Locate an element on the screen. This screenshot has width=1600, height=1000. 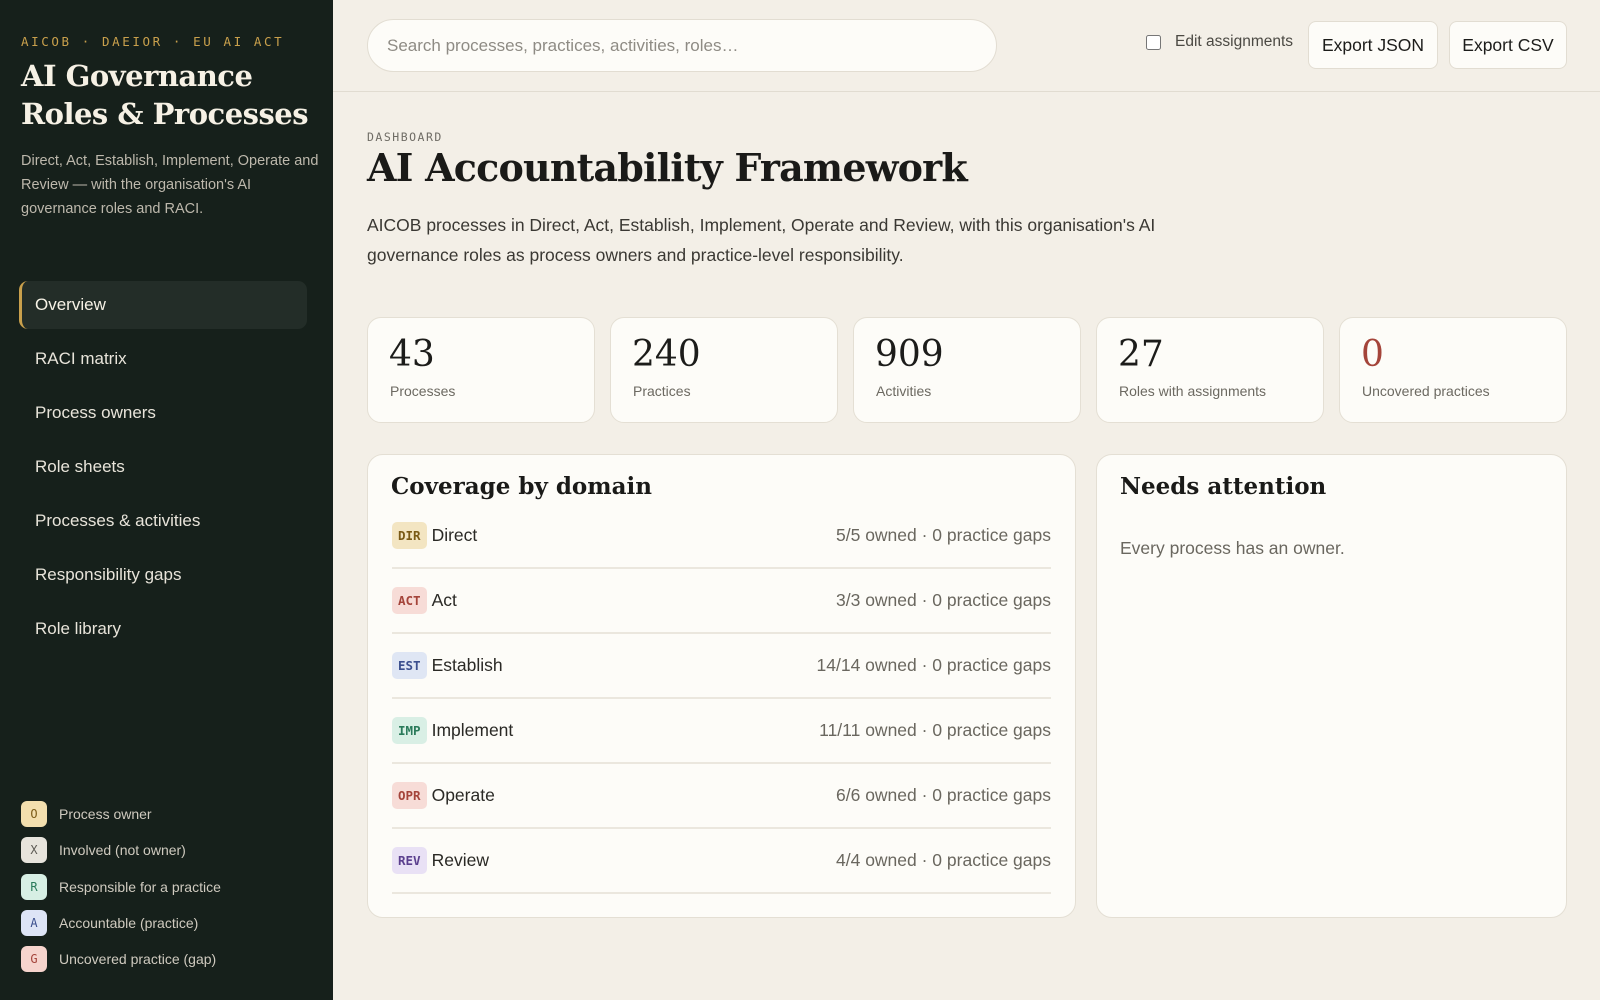
export-json-button: Export JSON is located at coordinates (1373, 45).